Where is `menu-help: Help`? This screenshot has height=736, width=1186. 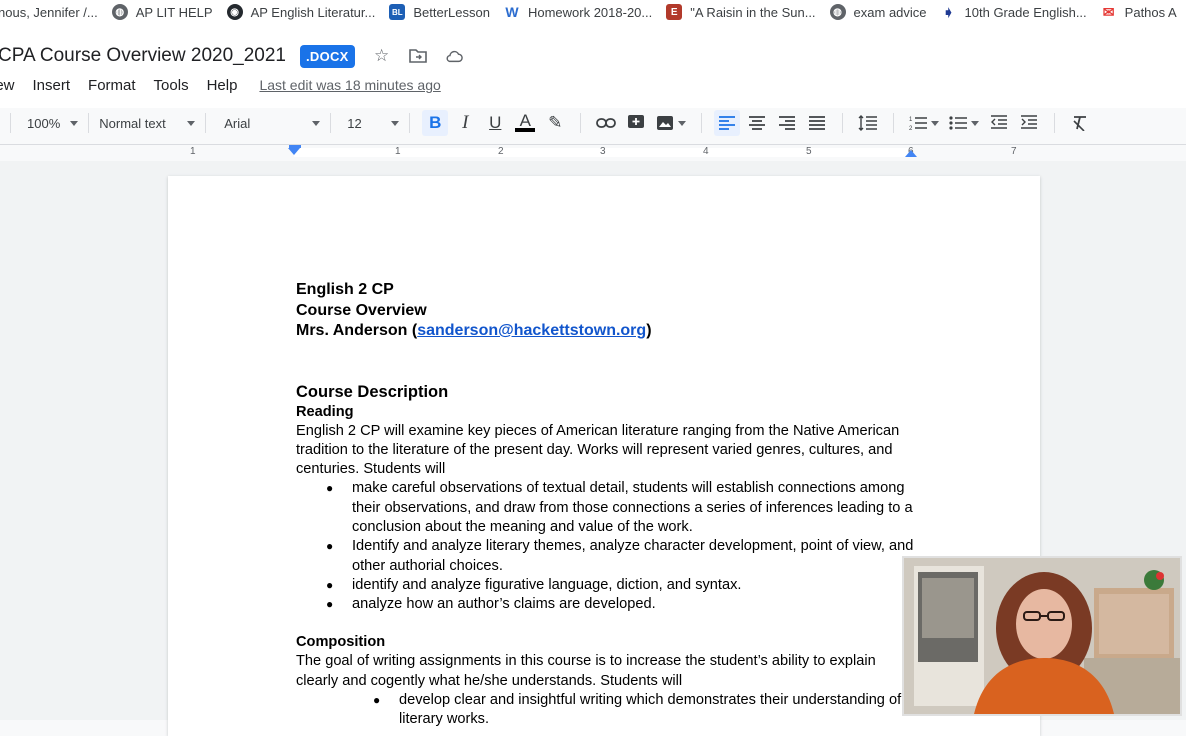
menu-help: Help is located at coordinates (222, 85).